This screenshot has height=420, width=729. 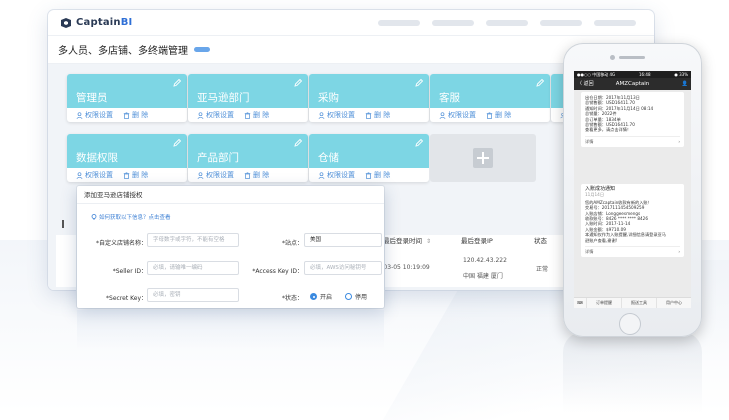 What do you see at coordinates (603, 303) in the screenshot?
I see `tab-order-reminder: 订单提醒` at bounding box center [603, 303].